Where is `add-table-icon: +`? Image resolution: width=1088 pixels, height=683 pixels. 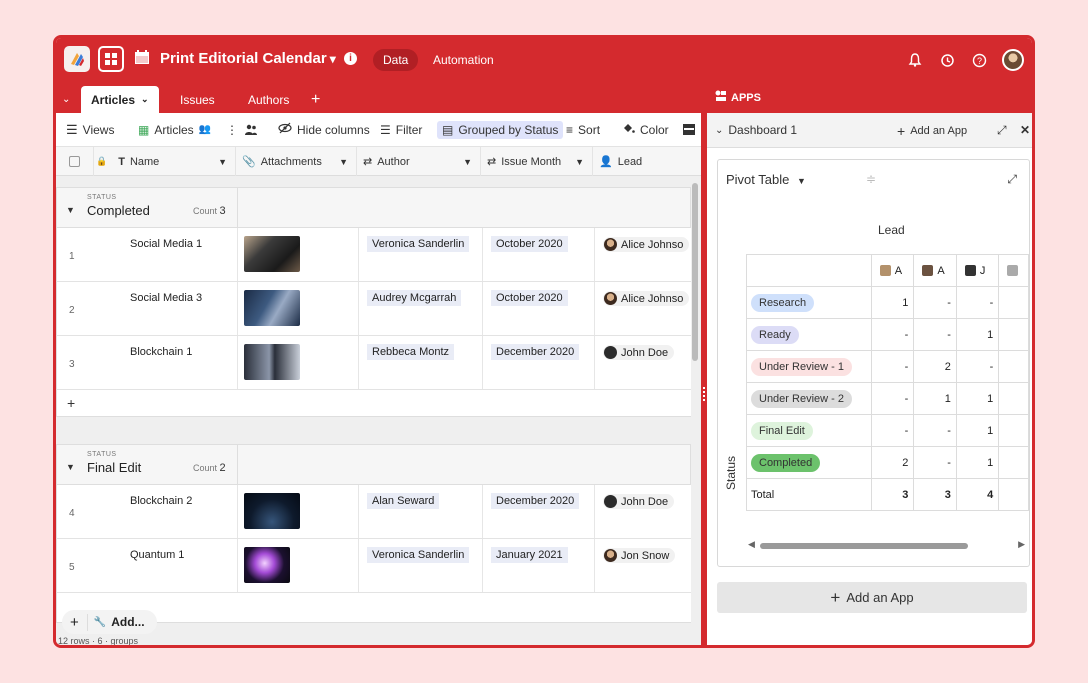
add-table-icon: + is located at coordinates (315, 99).